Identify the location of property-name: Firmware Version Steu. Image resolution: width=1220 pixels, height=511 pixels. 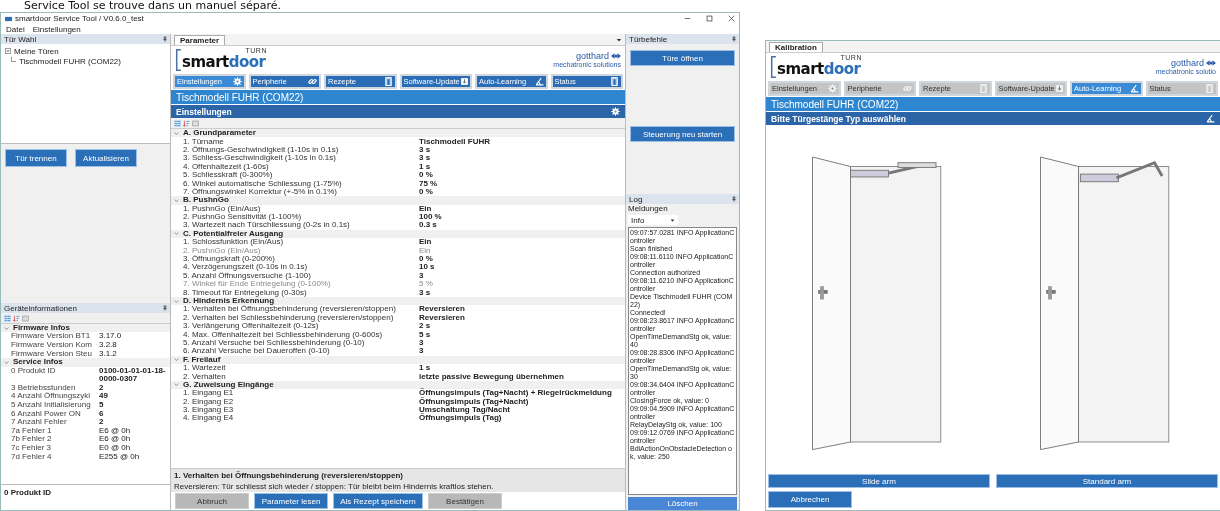
(52, 354).